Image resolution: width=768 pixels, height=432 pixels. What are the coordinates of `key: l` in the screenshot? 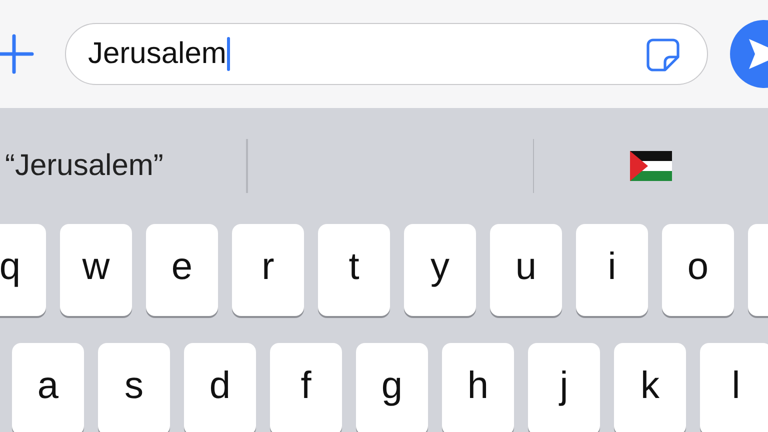 It's located at (734, 387).